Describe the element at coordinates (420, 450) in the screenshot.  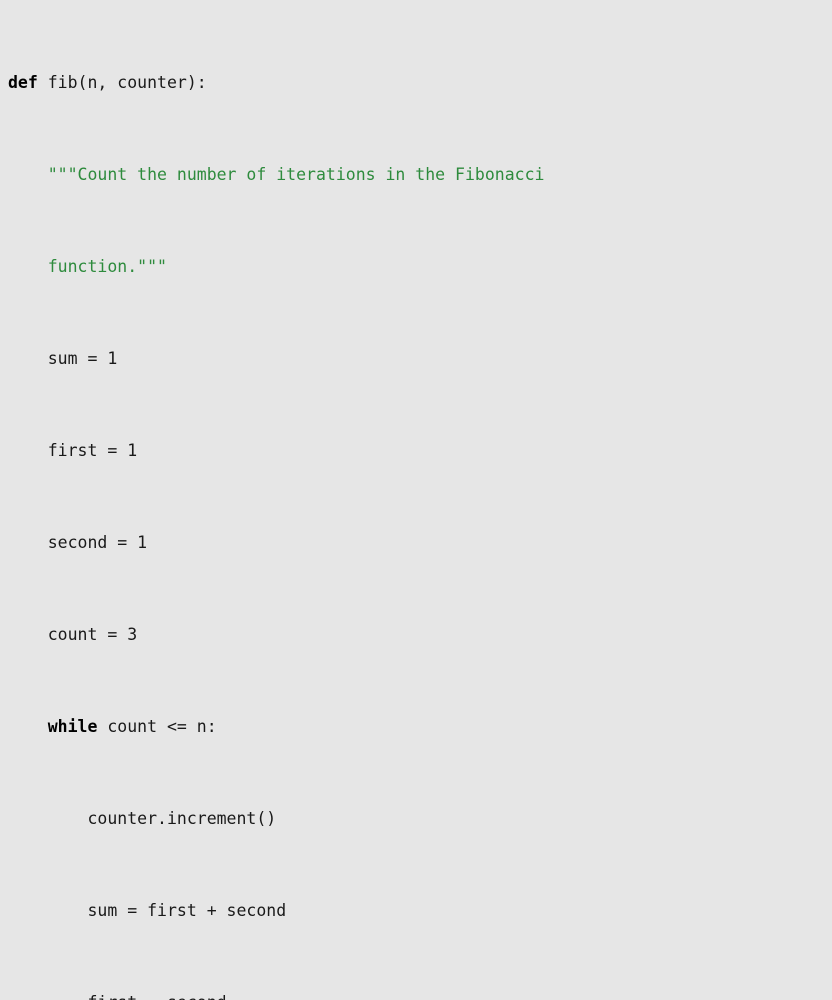
I see `code-line: first = 1` at that location.